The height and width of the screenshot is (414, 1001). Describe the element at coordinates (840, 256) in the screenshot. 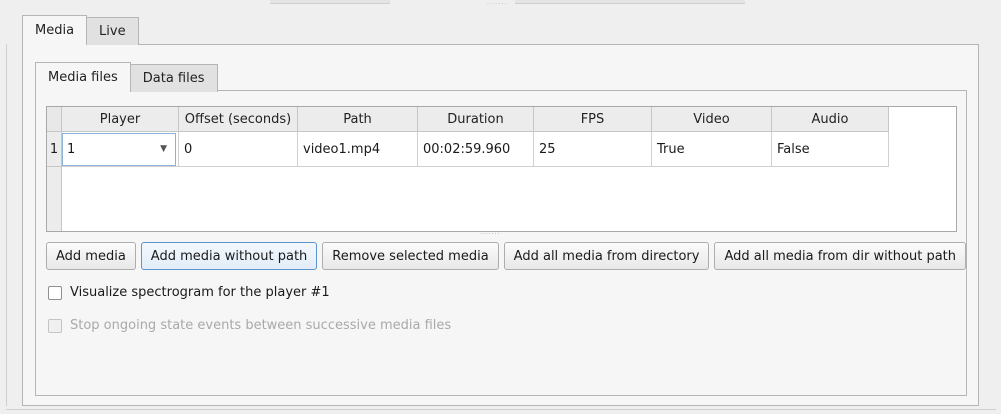

I see `add-all-media-from-dir-without-path-button: Add all media from dir without path` at that location.